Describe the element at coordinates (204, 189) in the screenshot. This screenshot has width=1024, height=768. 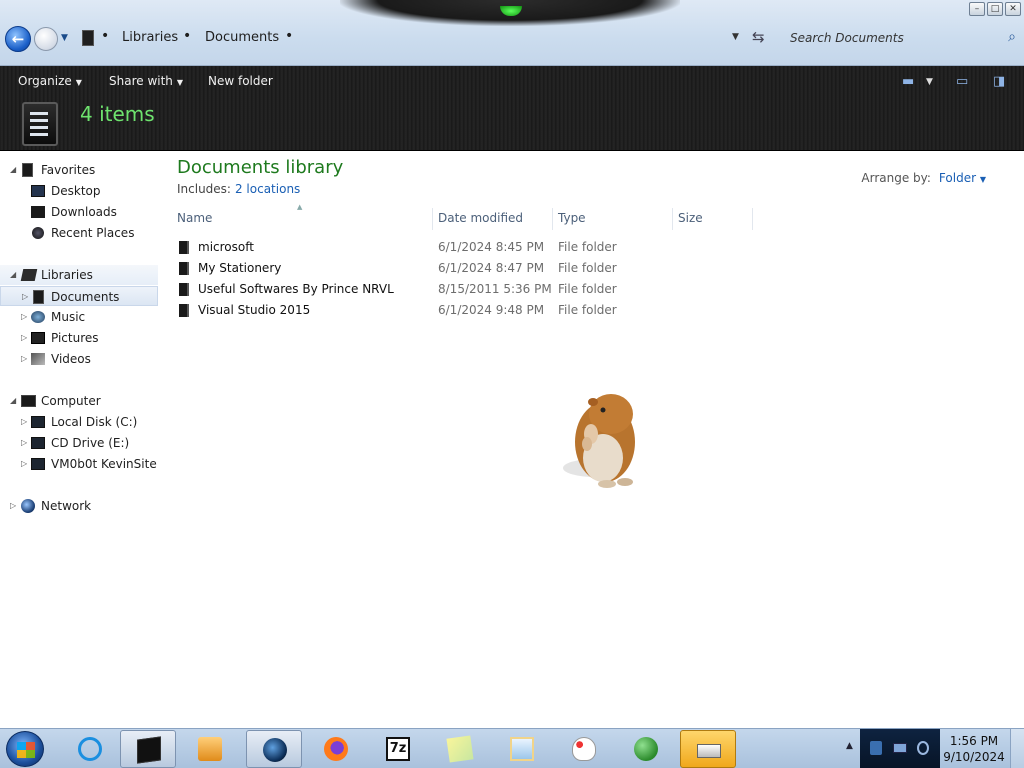
I see `includes-label: Includes:` at that location.